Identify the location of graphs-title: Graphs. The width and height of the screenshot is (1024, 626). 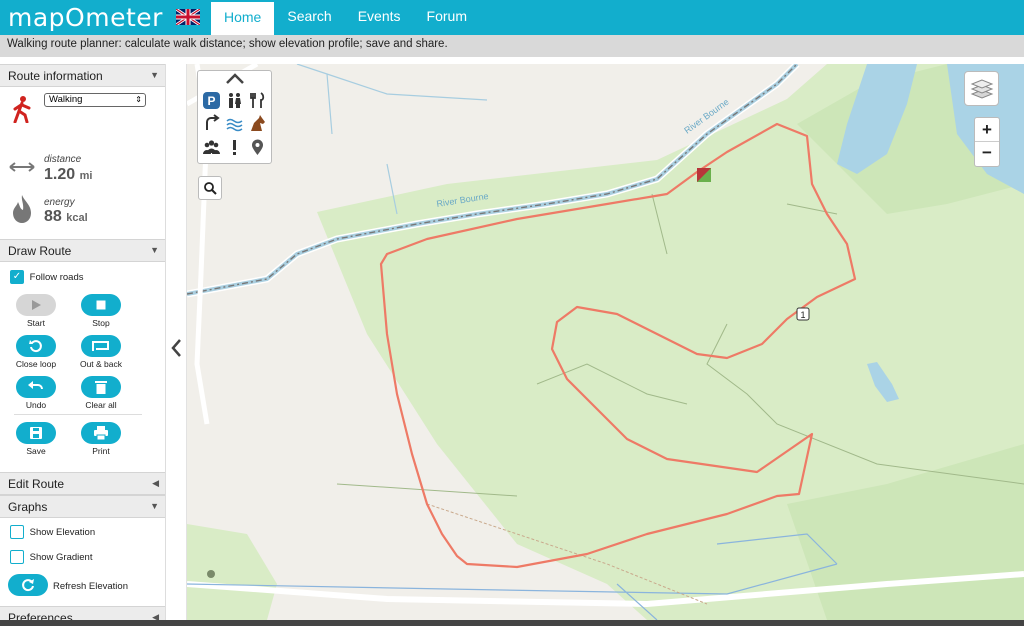
(28, 507).